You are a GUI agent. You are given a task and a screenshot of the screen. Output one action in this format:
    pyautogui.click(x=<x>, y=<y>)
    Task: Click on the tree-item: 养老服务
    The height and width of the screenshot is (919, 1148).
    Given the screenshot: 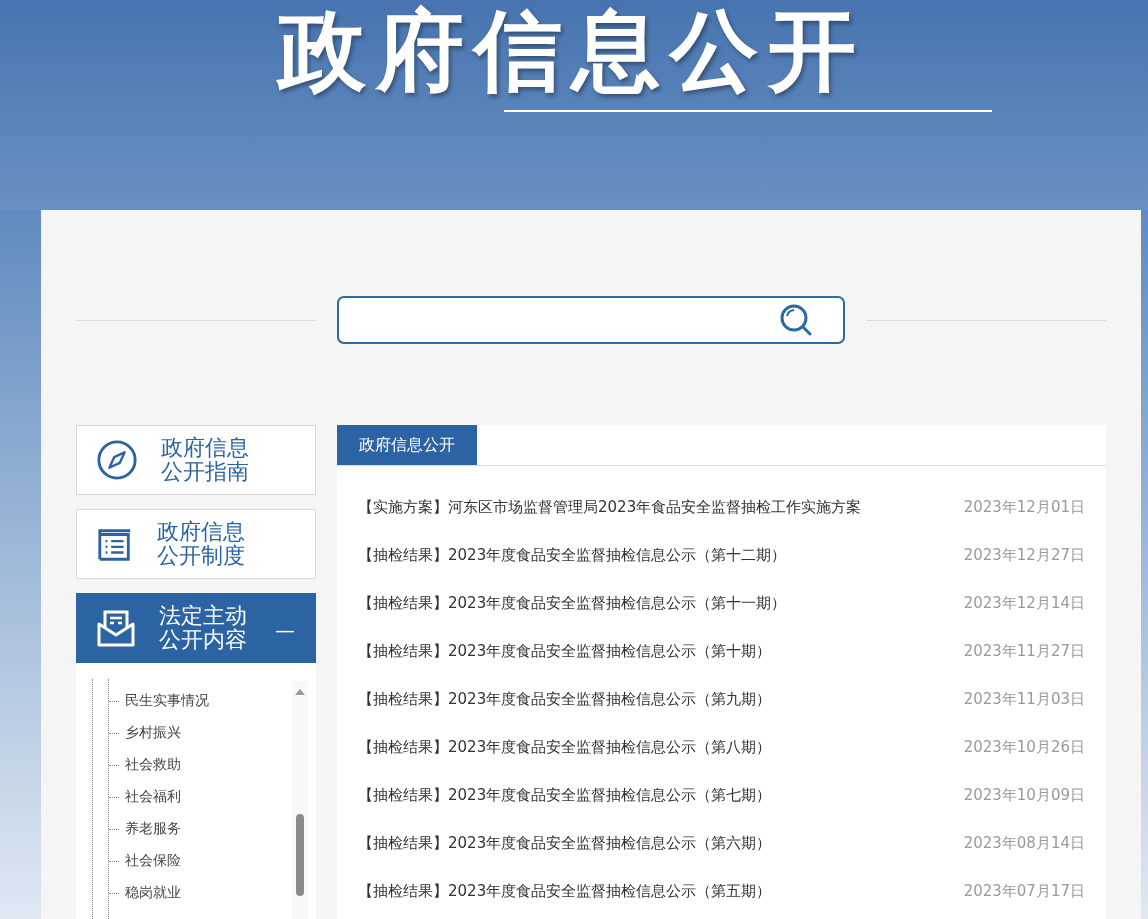 What is the action you would take?
    pyautogui.click(x=153, y=829)
    